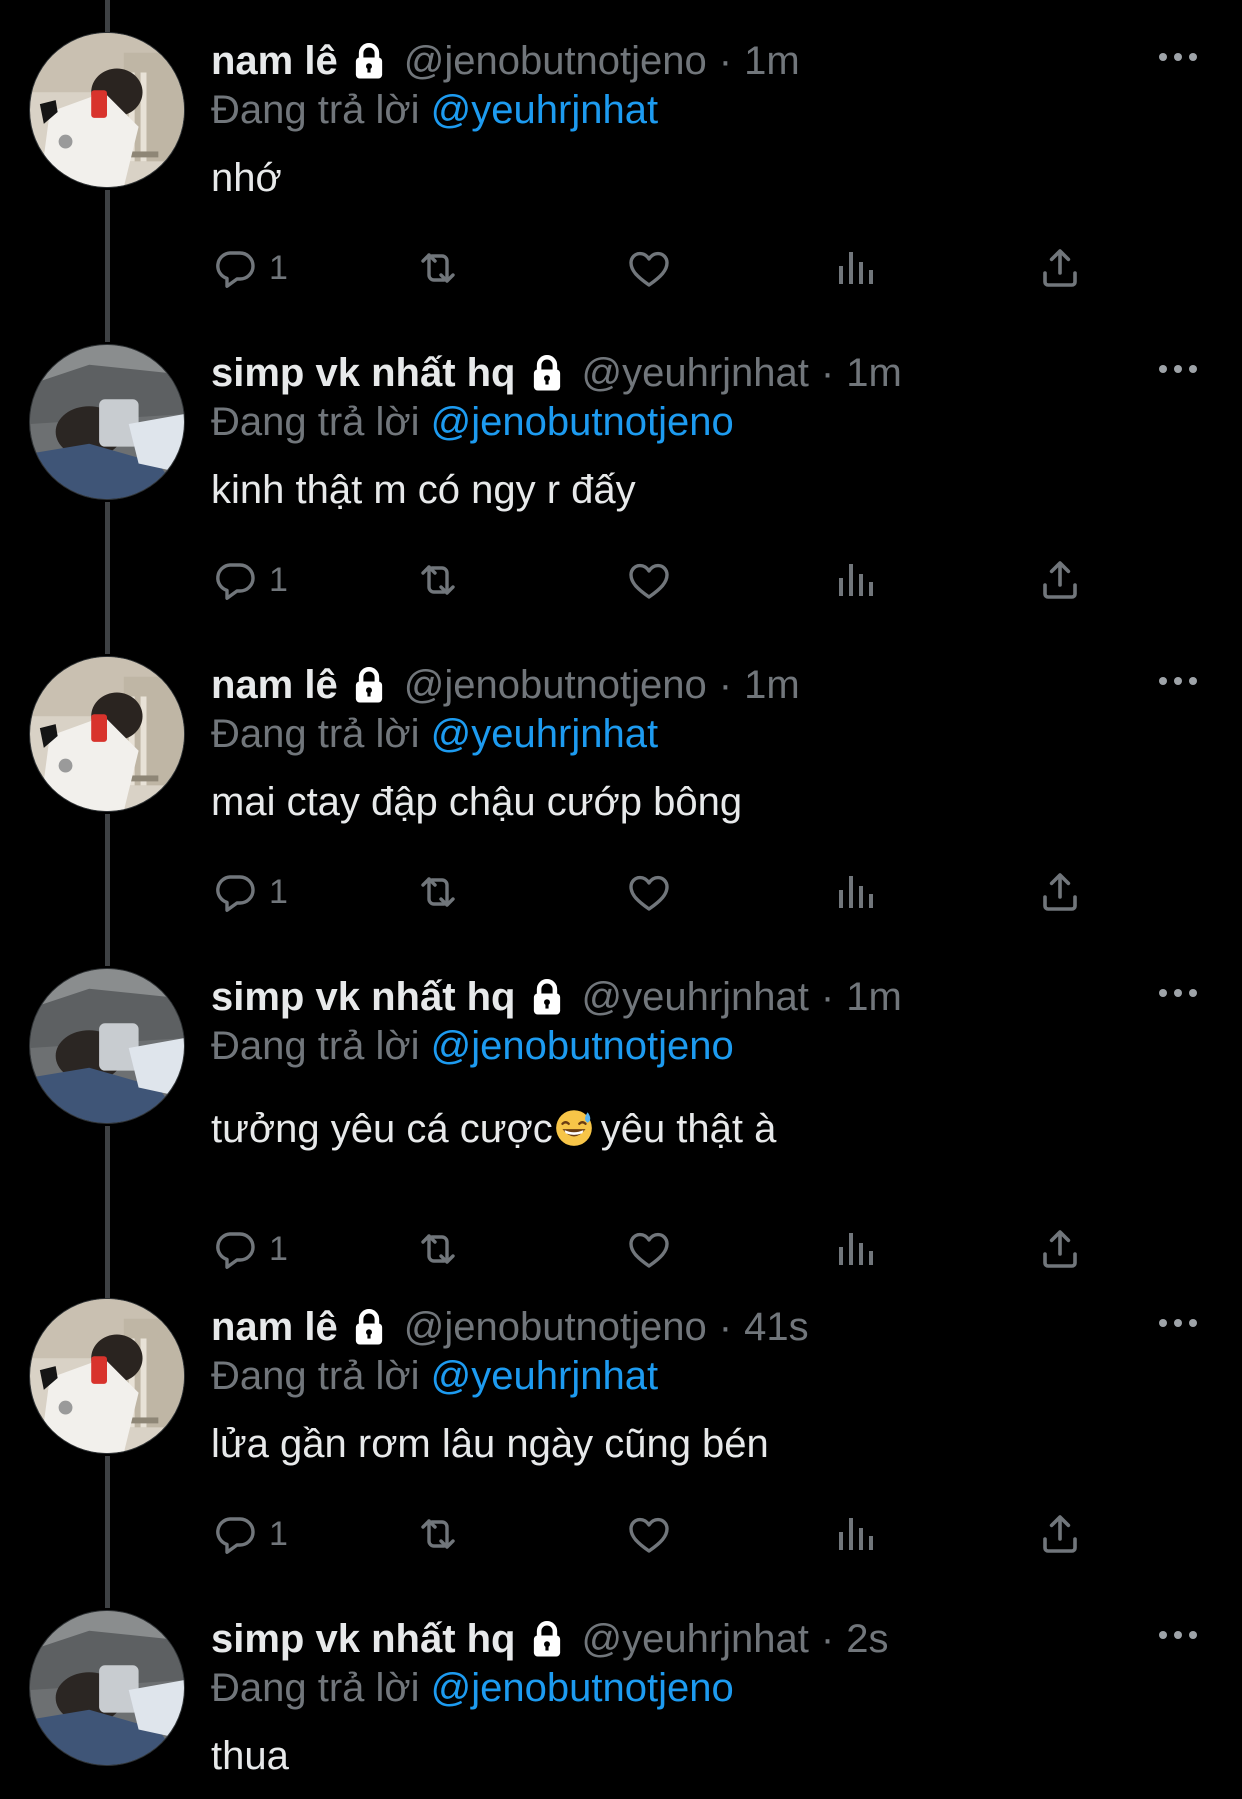 This screenshot has height=1799, width=1242. Describe the element at coordinates (867, 1639) in the screenshot. I see `timestamp: 2s` at that location.